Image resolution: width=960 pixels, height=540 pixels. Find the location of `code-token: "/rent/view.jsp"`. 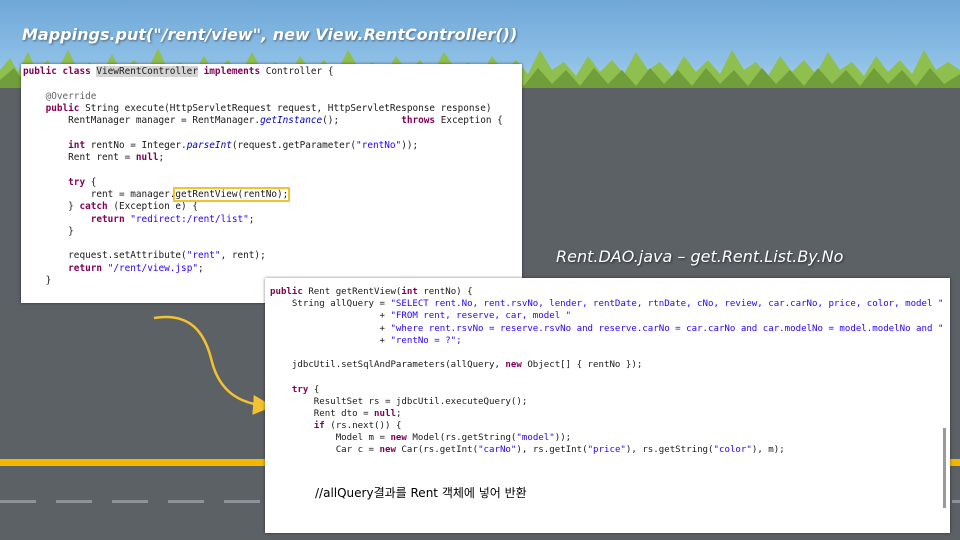

code-token: "/rent/view.jsp" is located at coordinates (152, 268).